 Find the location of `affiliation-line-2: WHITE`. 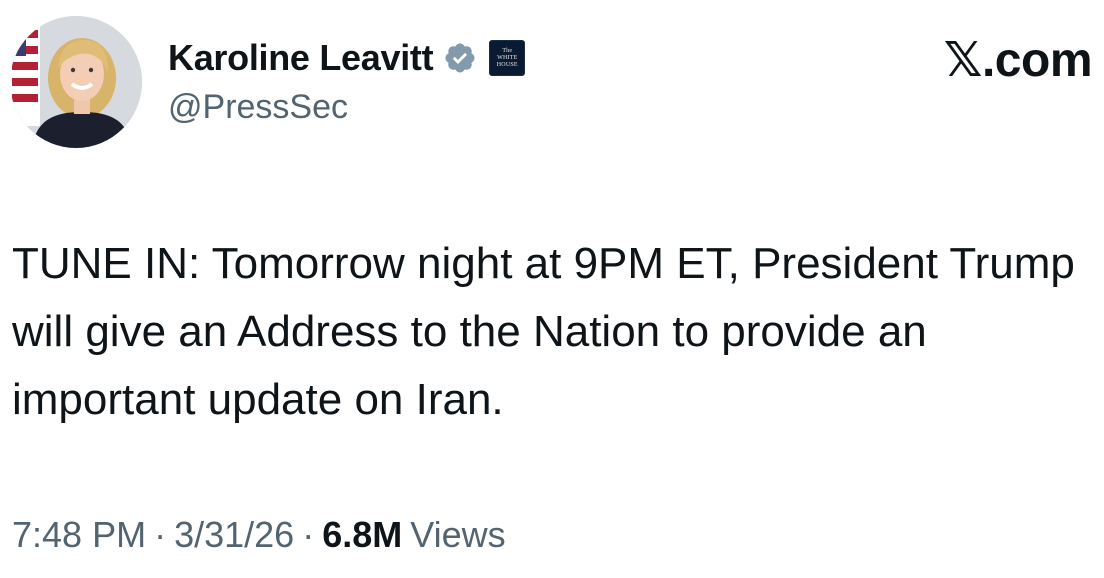

affiliation-line-2: WHITE is located at coordinates (507, 57).